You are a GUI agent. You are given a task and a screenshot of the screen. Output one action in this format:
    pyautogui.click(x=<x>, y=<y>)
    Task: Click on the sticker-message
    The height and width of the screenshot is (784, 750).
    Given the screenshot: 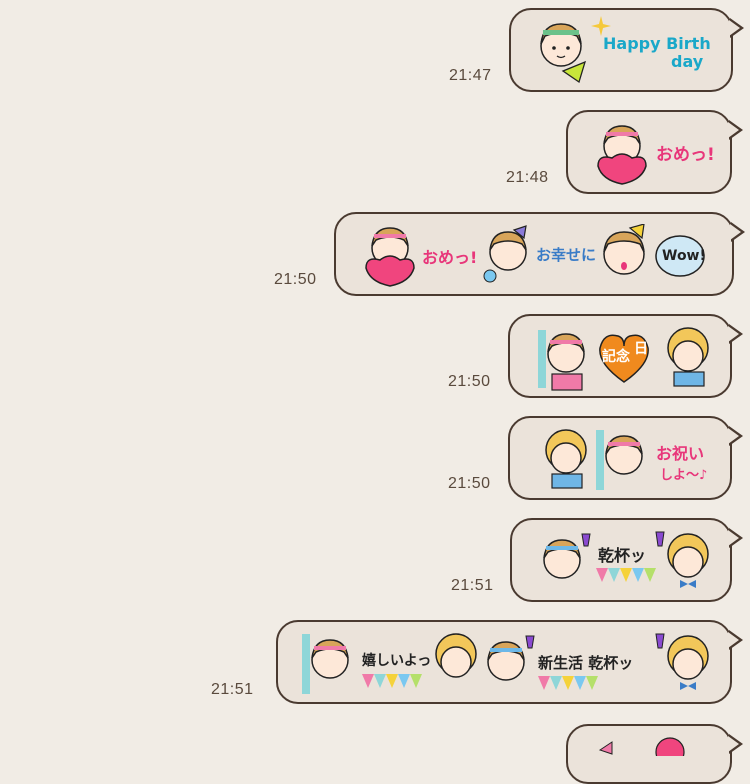 What is the action you would take?
    pyautogui.click(x=654, y=754)
    